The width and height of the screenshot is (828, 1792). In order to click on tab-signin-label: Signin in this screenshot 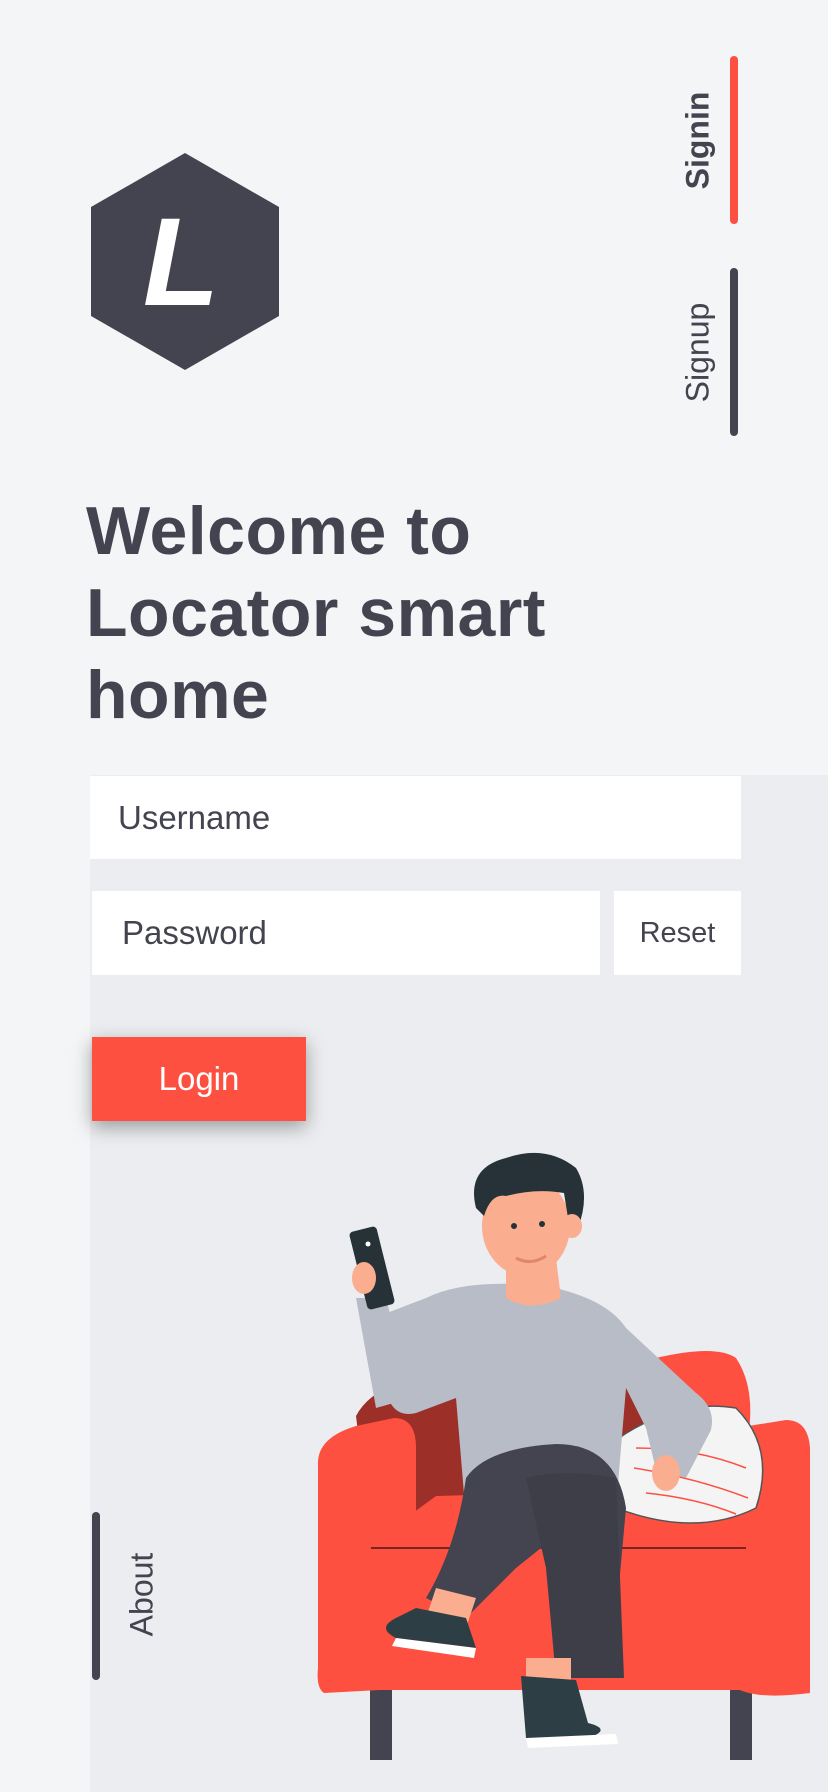, I will do `click(697, 140)`.